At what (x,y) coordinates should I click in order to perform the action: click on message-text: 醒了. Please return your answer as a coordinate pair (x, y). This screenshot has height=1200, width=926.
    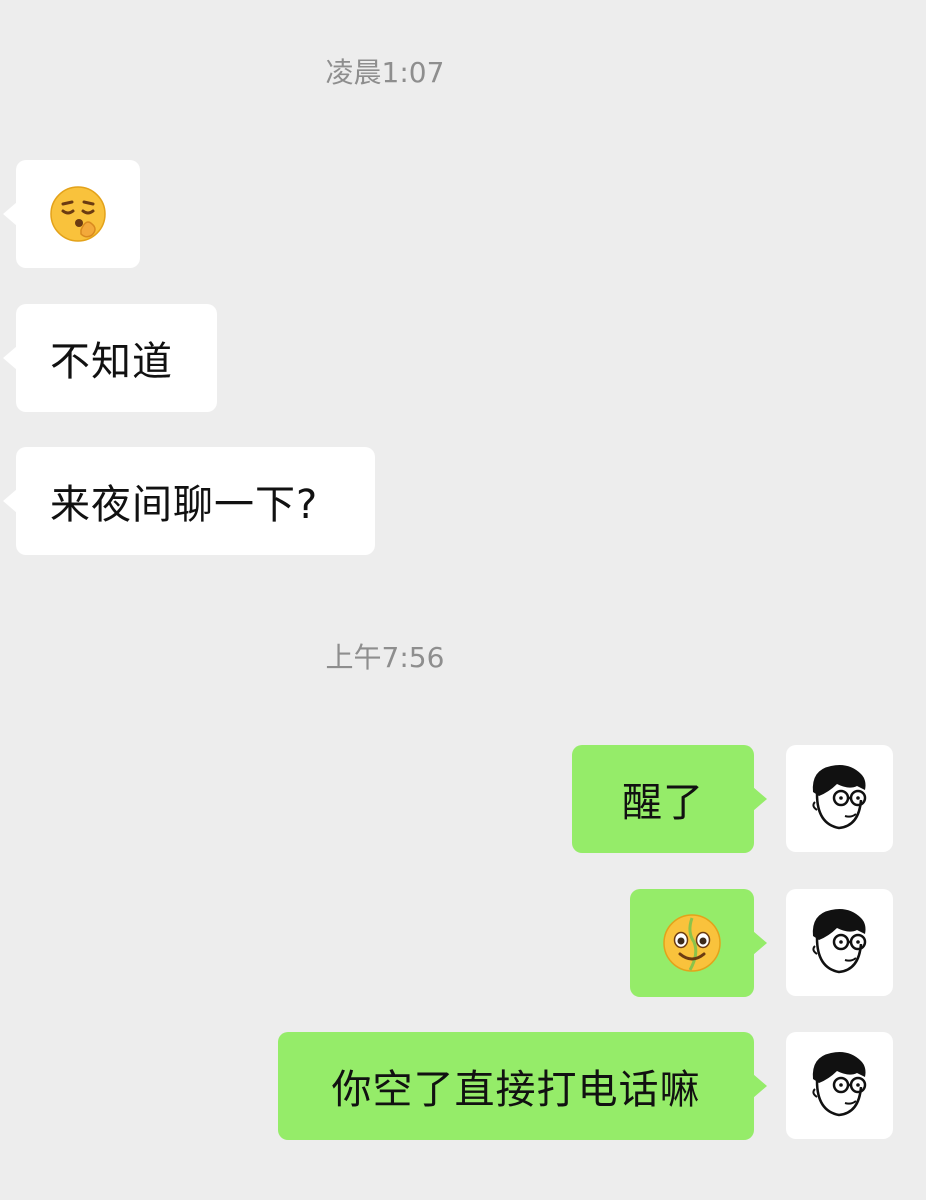
    Looking at the image, I should click on (663, 803).